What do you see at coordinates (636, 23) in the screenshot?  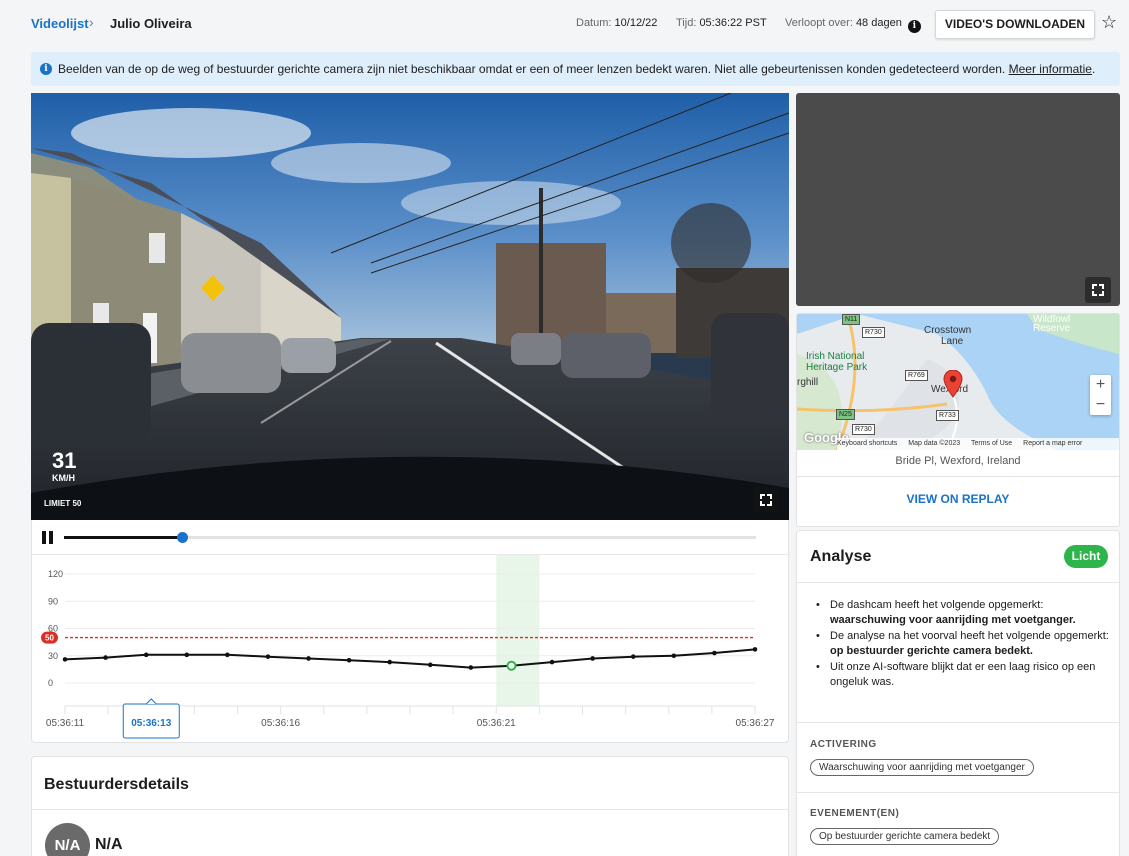 I see `date-value: 10/12/22` at bounding box center [636, 23].